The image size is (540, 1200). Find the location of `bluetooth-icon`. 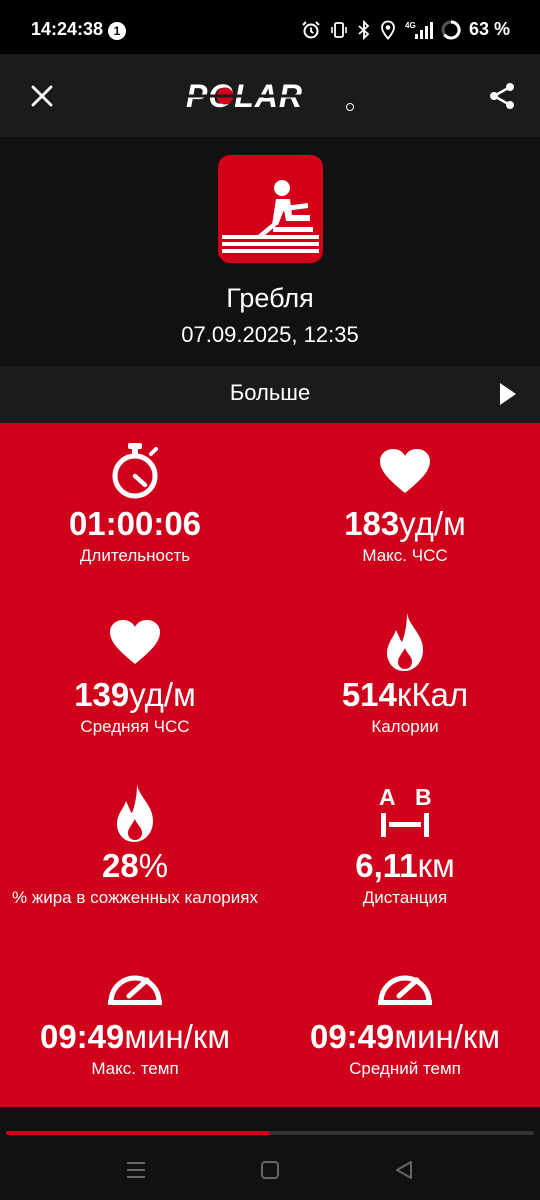

bluetooth-icon is located at coordinates (364, 29).